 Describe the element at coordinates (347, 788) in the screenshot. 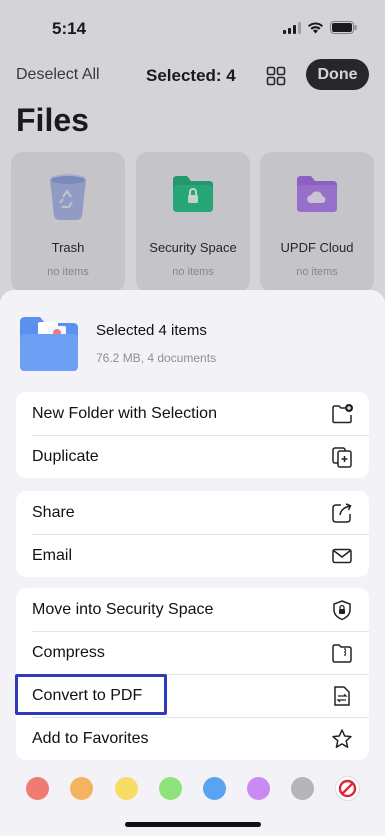

I see `clear-tag-icon` at that location.